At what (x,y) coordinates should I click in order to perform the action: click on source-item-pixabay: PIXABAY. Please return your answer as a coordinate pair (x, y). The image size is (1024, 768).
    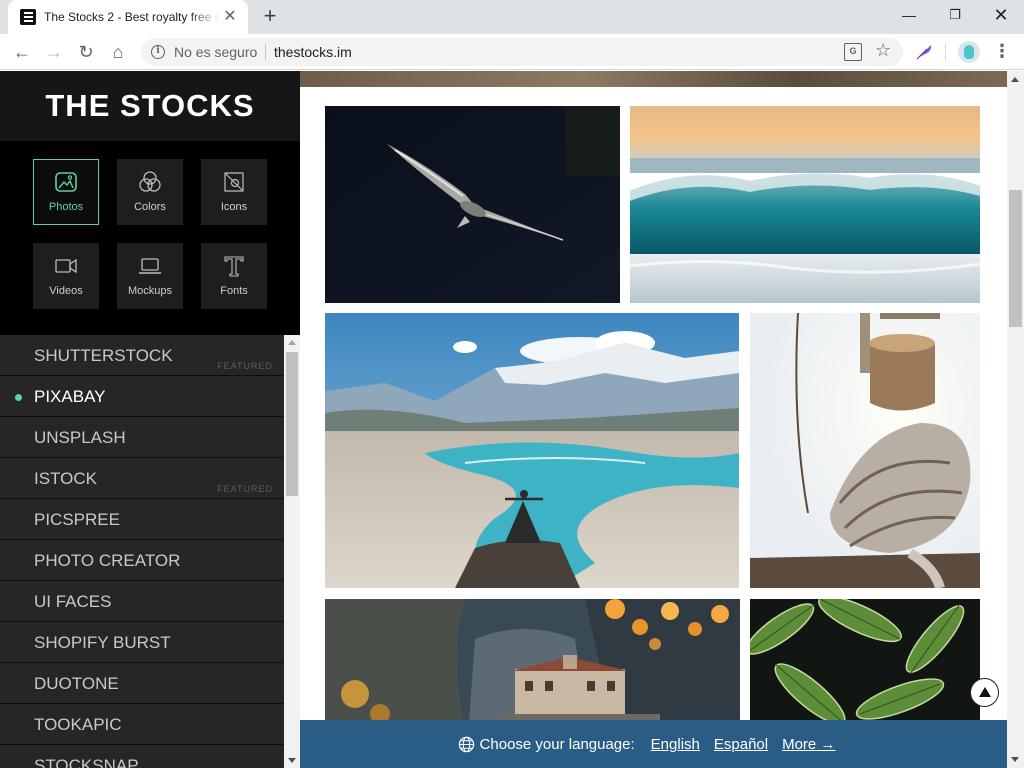
    Looking at the image, I should click on (142, 396).